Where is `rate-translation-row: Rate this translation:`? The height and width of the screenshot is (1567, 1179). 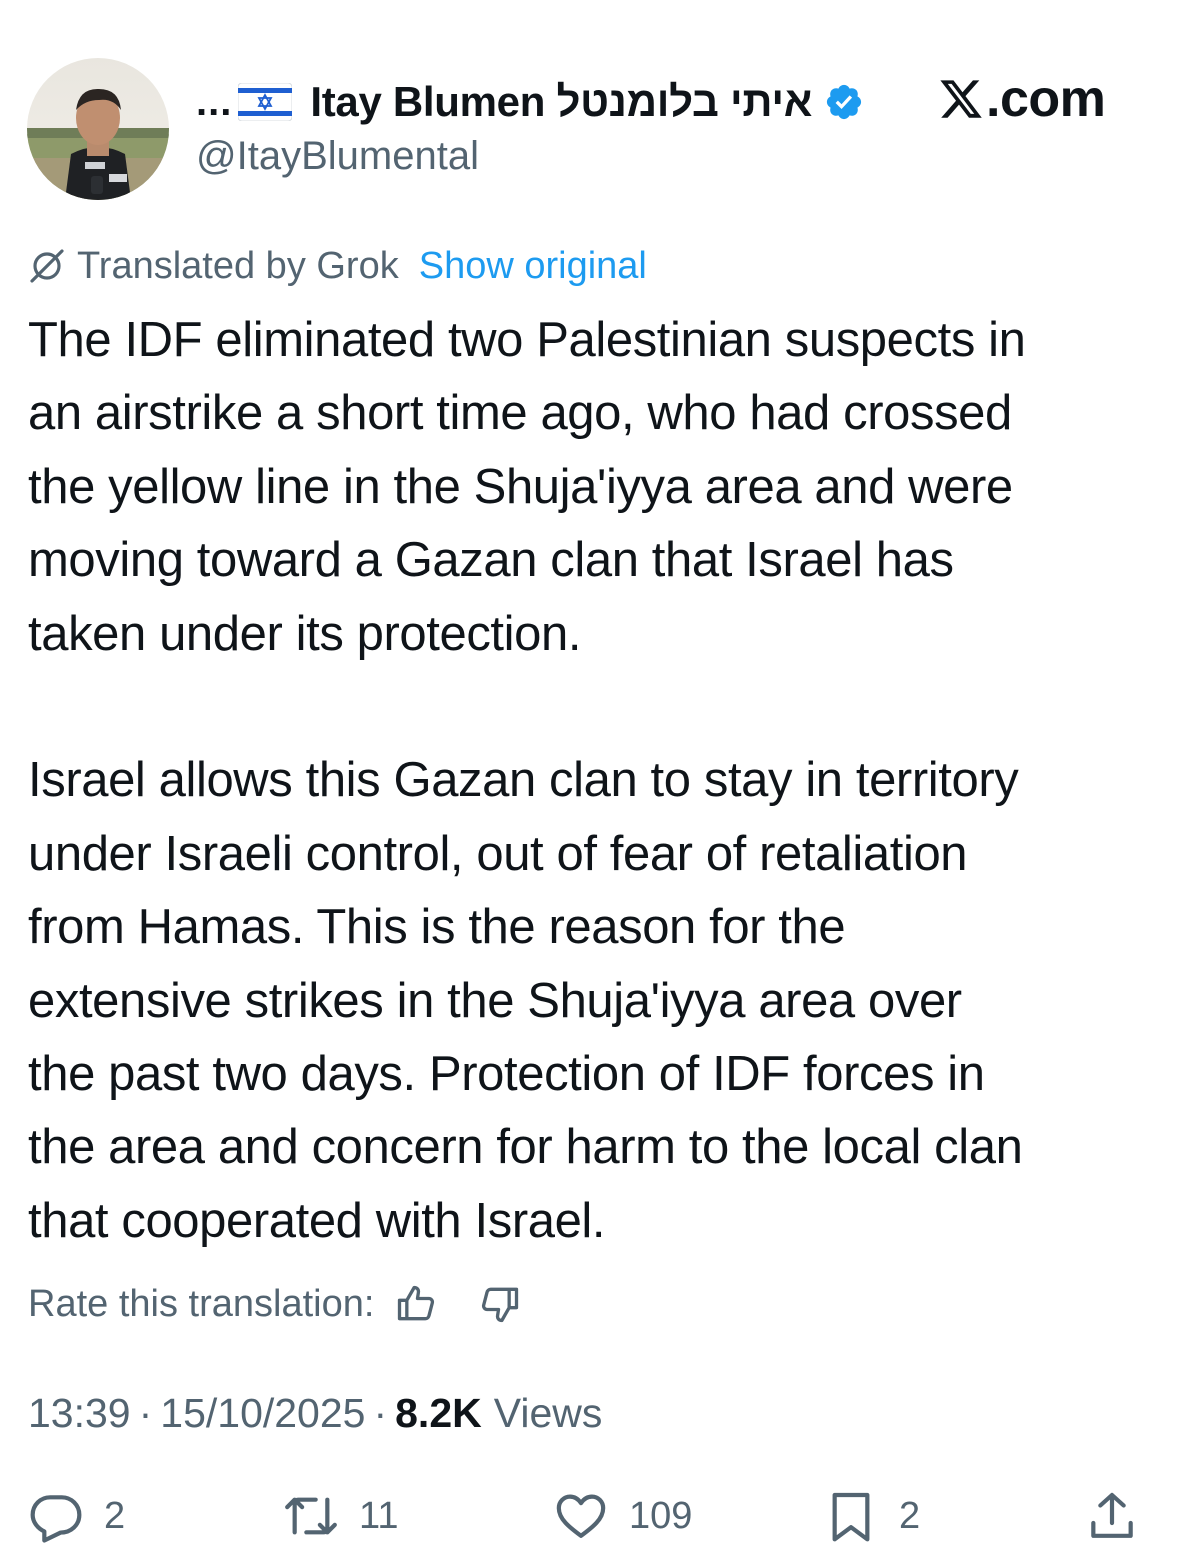
rate-translation-row: Rate this translation: is located at coordinates (275, 1304).